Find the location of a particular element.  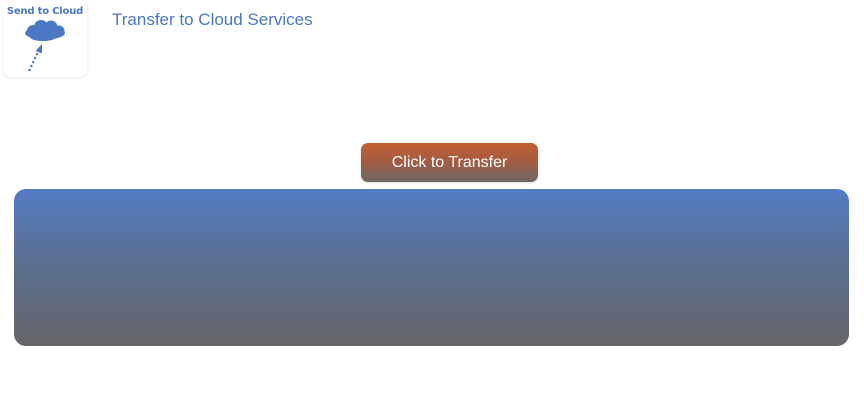

page-title: Transfer to Cloud Services is located at coordinates (212, 19).